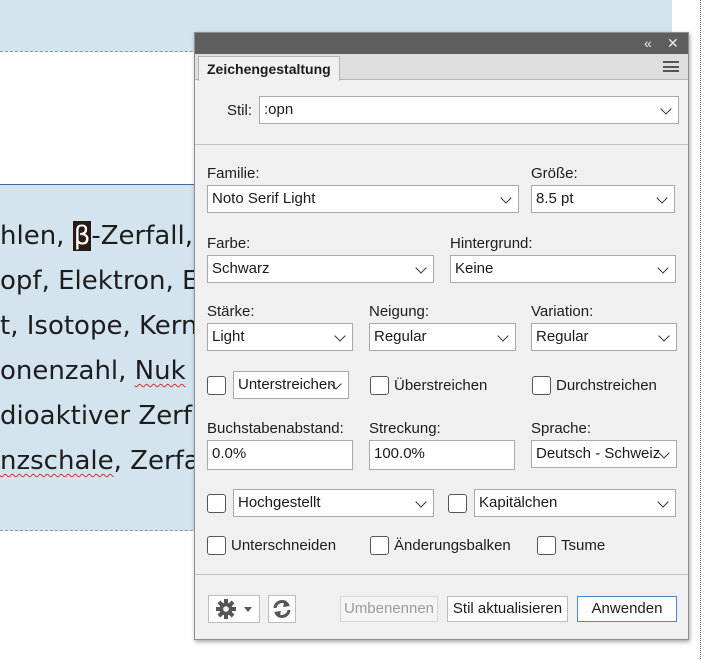  What do you see at coordinates (160, 371) in the screenshot?
I see `misspelled-word: Nuk` at bounding box center [160, 371].